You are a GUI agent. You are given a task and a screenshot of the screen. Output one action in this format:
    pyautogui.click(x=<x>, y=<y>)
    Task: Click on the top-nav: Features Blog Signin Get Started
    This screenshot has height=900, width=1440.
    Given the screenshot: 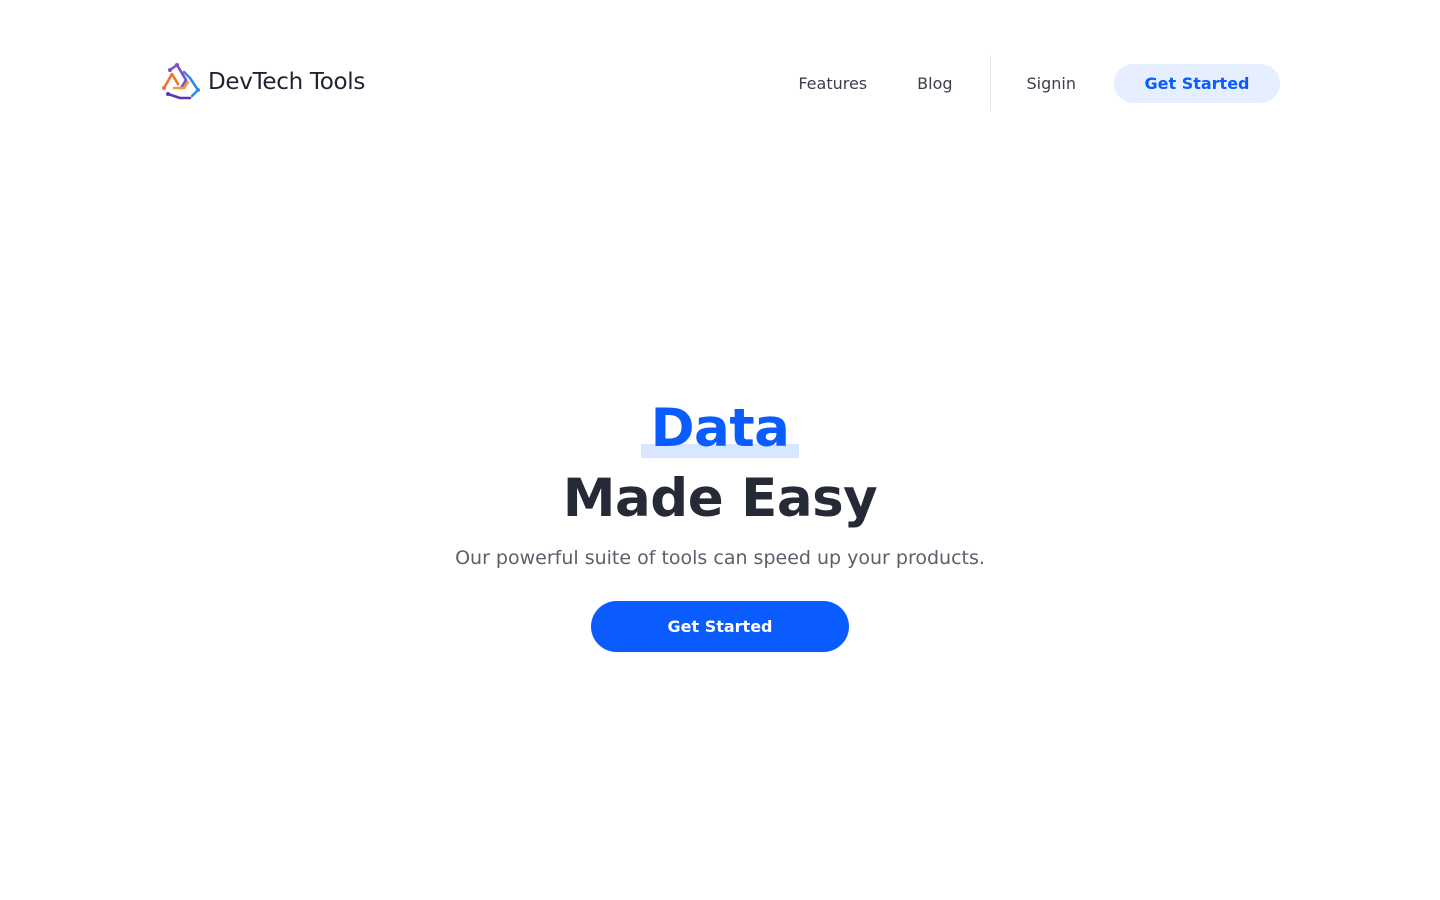 What is the action you would take?
    pyautogui.click(x=1039, y=83)
    